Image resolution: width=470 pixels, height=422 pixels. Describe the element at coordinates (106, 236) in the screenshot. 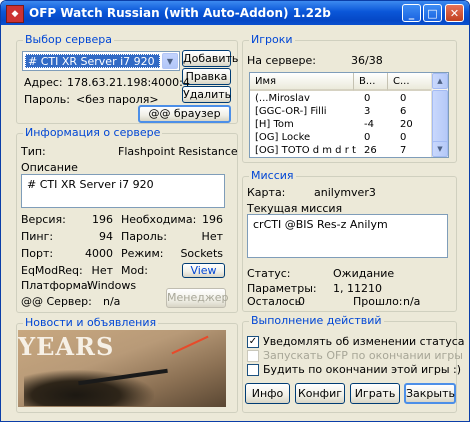

I see `ping-value: 94` at that location.